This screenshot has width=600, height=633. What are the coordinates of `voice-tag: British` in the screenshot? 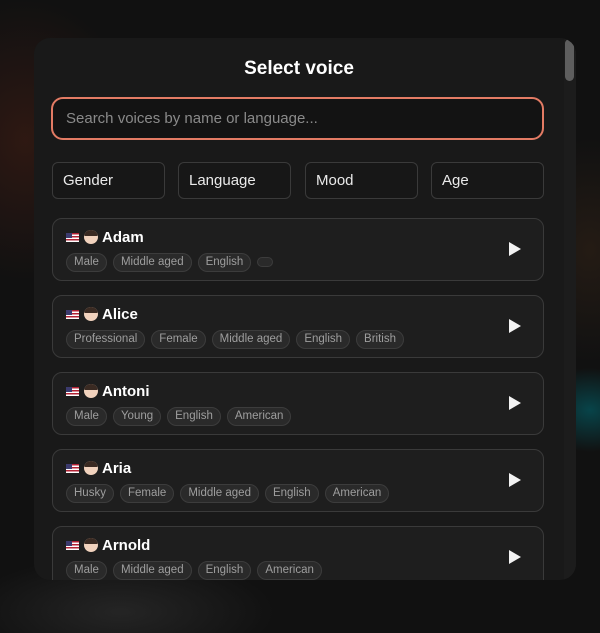 It's located at (380, 339).